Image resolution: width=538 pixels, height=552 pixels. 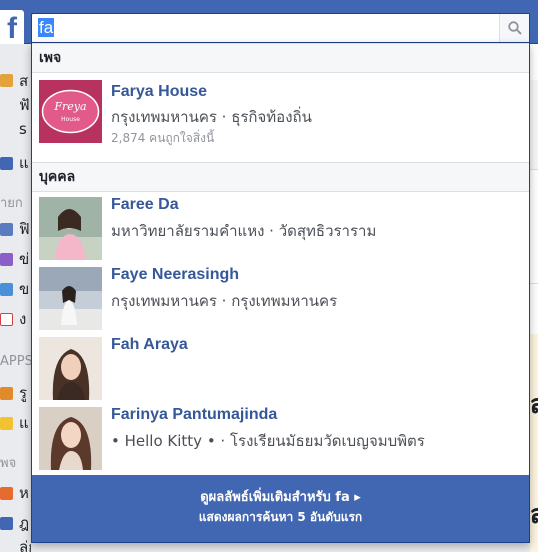 I want to click on sidebar-item-s: s, so click(x=15, y=130).